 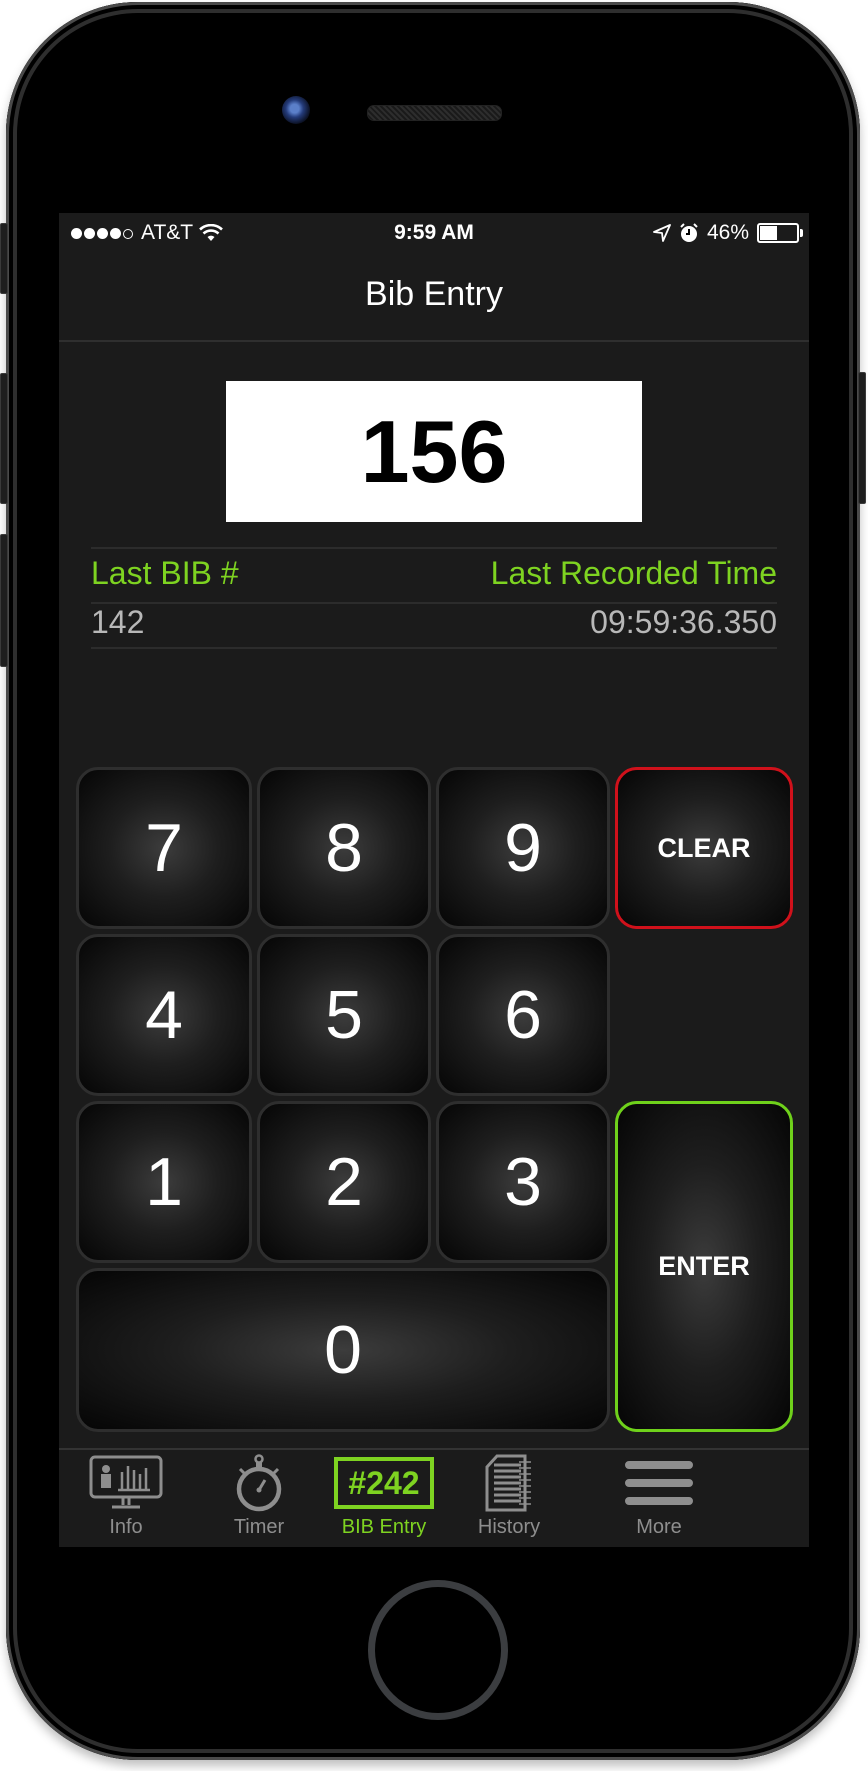 What do you see at coordinates (523, 848) in the screenshot?
I see `key-9: 9` at bounding box center [523, 848].